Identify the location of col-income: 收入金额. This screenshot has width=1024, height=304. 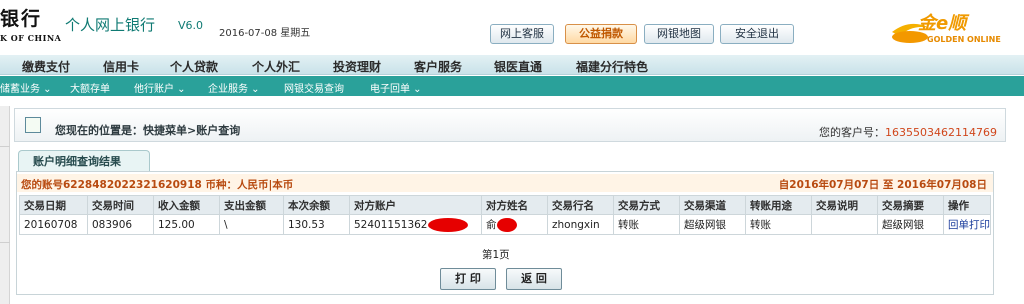
(186, 205).